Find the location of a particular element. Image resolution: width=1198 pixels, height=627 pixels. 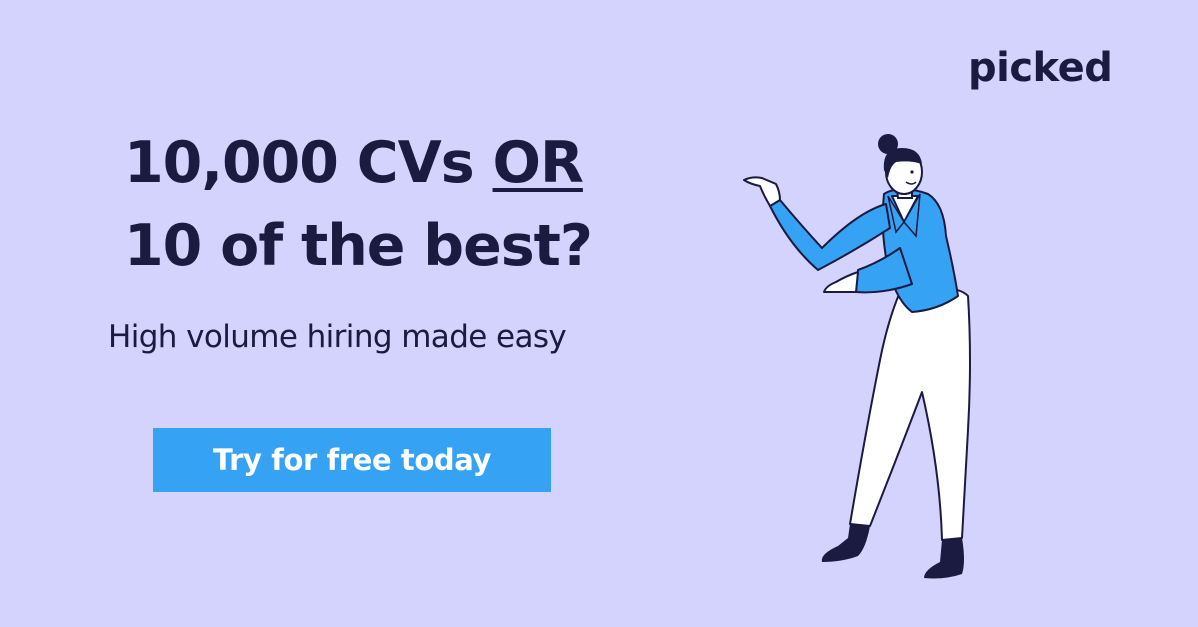

headline-emphasis: OR is located at coordinates (538, 163).